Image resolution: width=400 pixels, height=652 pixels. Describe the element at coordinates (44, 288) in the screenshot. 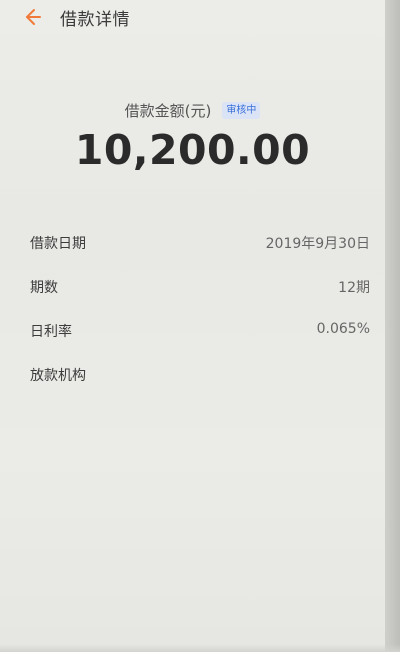

I see `detail-label: 期数` at that location.